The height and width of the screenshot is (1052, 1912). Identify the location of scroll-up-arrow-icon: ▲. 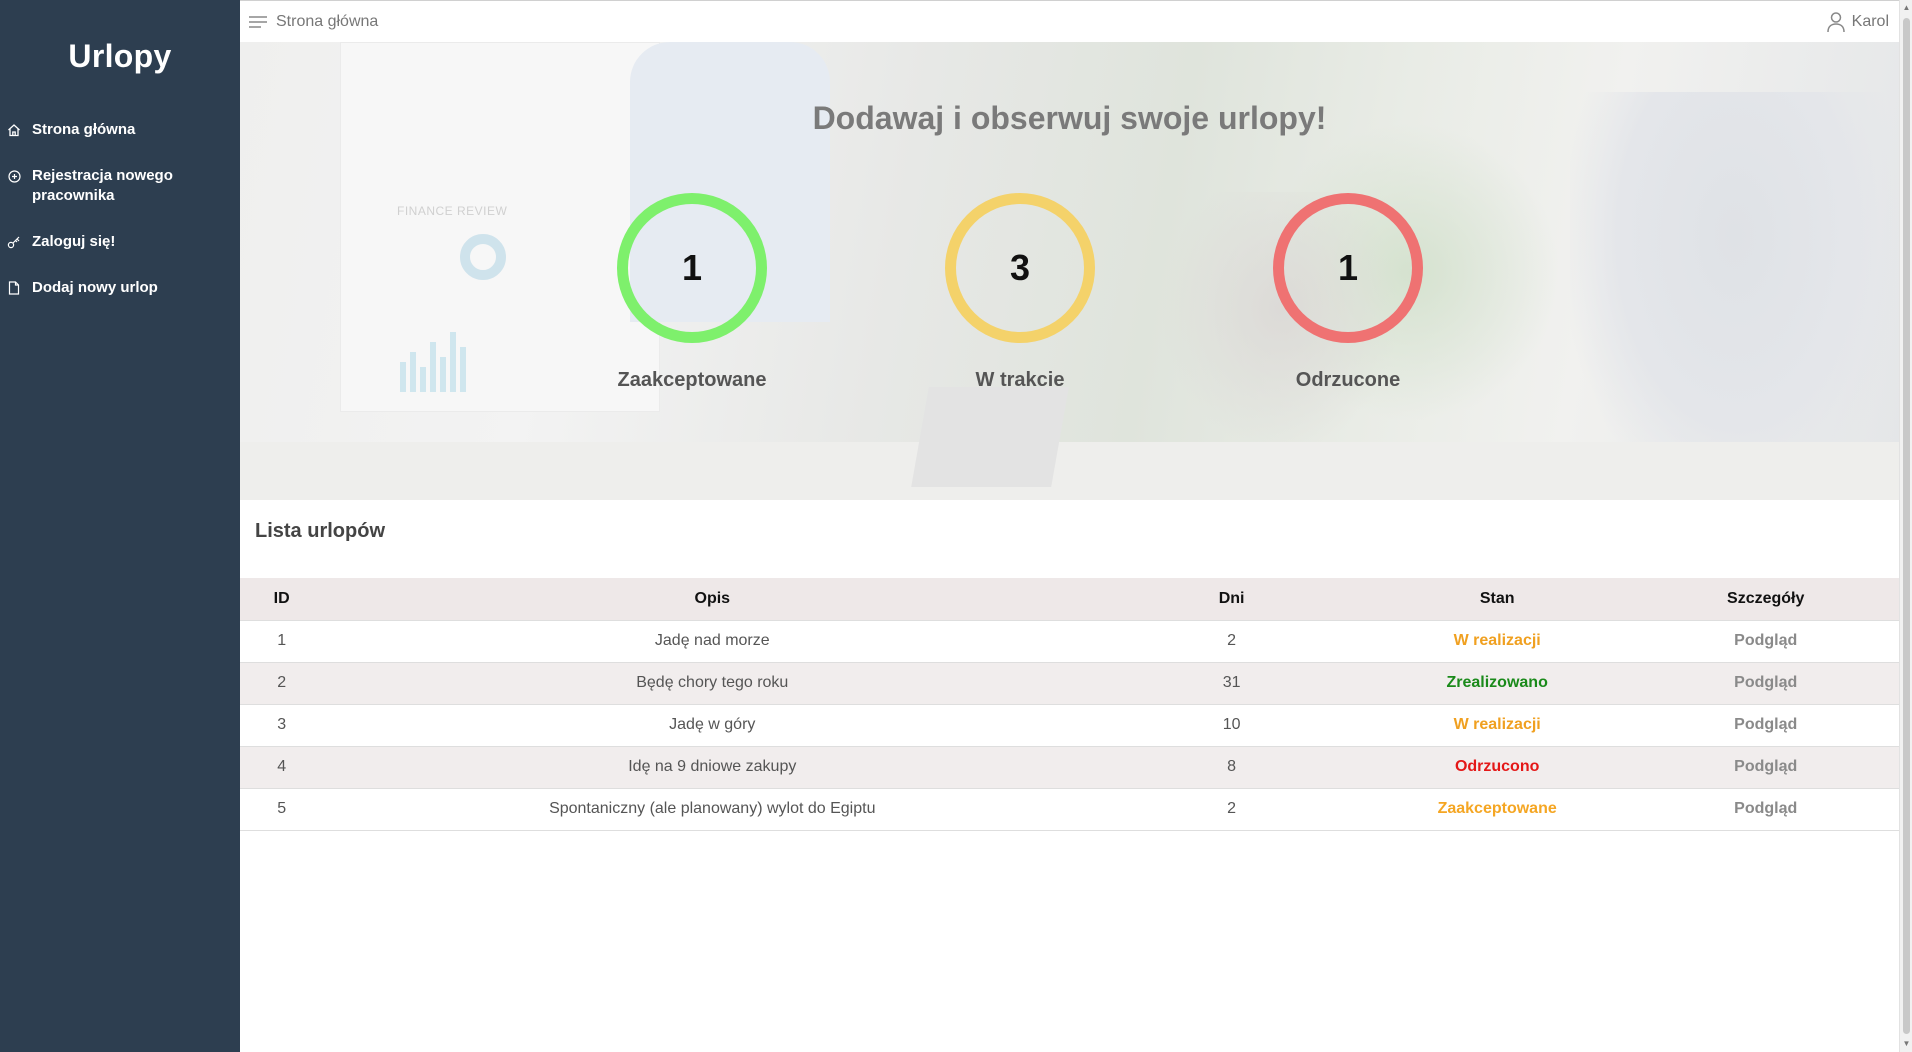
(1906, 8).